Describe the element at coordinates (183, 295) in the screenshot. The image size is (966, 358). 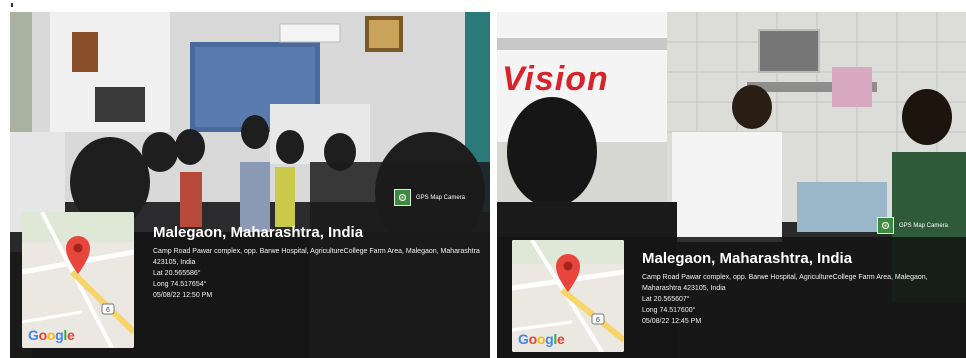
I see `timestamp: 05/08/22 12:50 PM` at that location.